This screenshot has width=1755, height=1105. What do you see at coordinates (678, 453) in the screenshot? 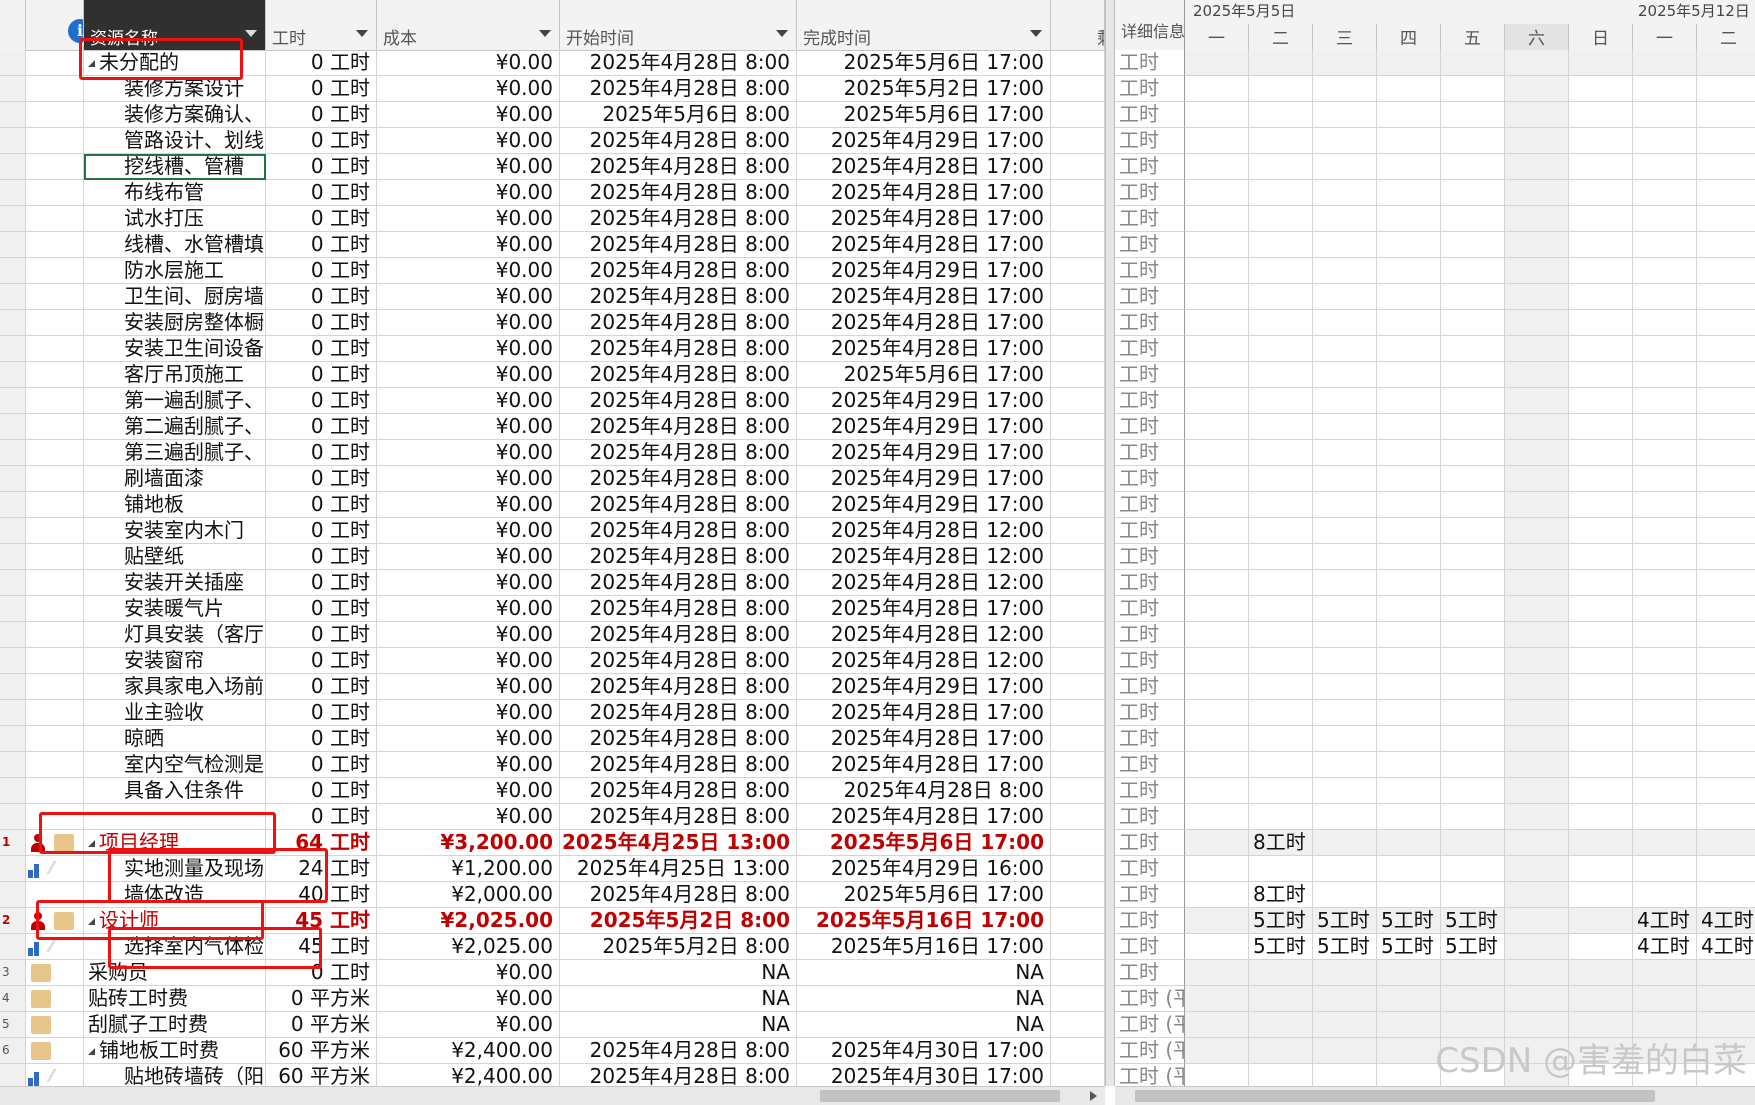
I see `start-cell: 2025年4月28日 8:00` at bounding box center [678, 453].